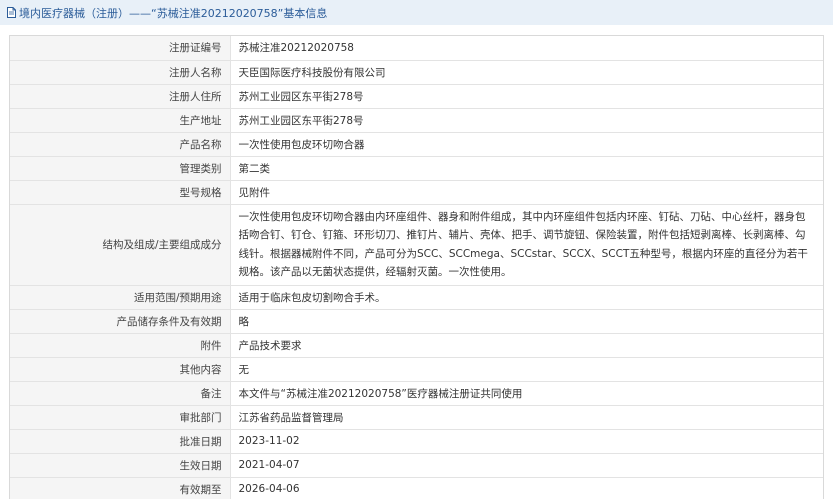  I want to click on table-row: 注册人名称 天臣国际医疗科技股份有限公司, so click(416, 72).